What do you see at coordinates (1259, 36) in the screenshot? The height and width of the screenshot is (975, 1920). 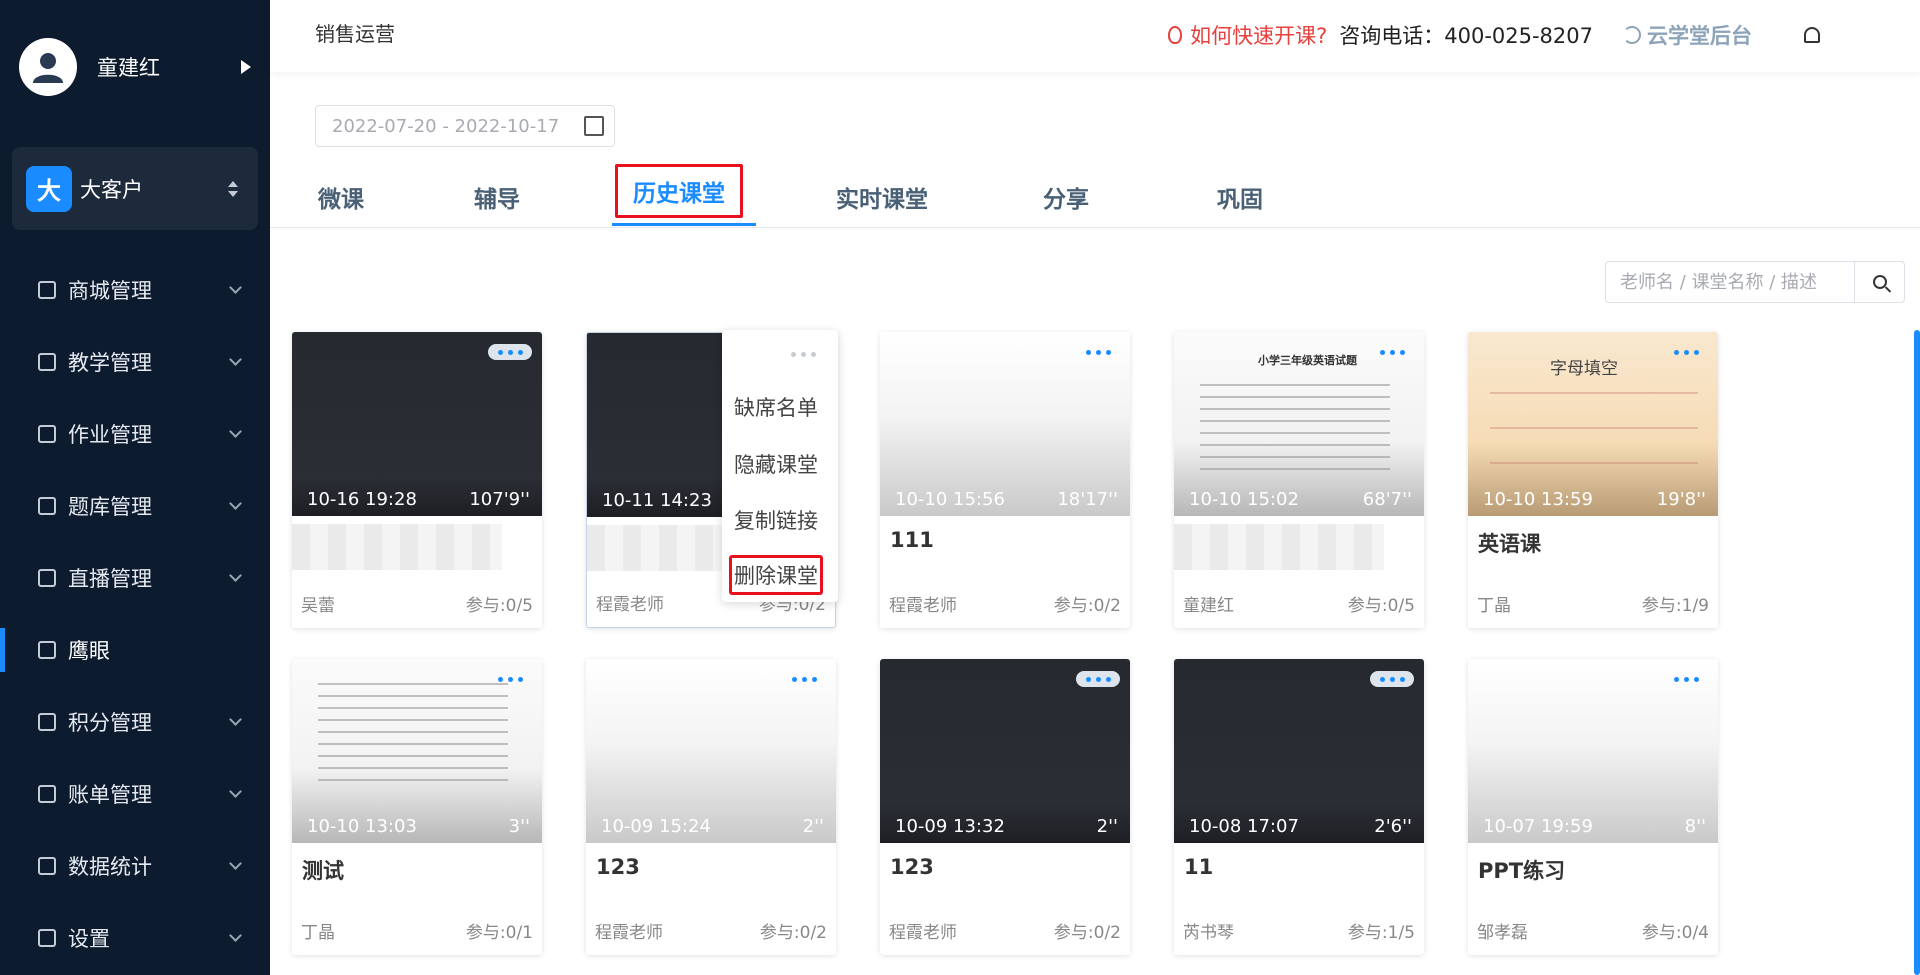 I see `quick-start-label: 如何快速开课?` at bounding box center [1259, 36].